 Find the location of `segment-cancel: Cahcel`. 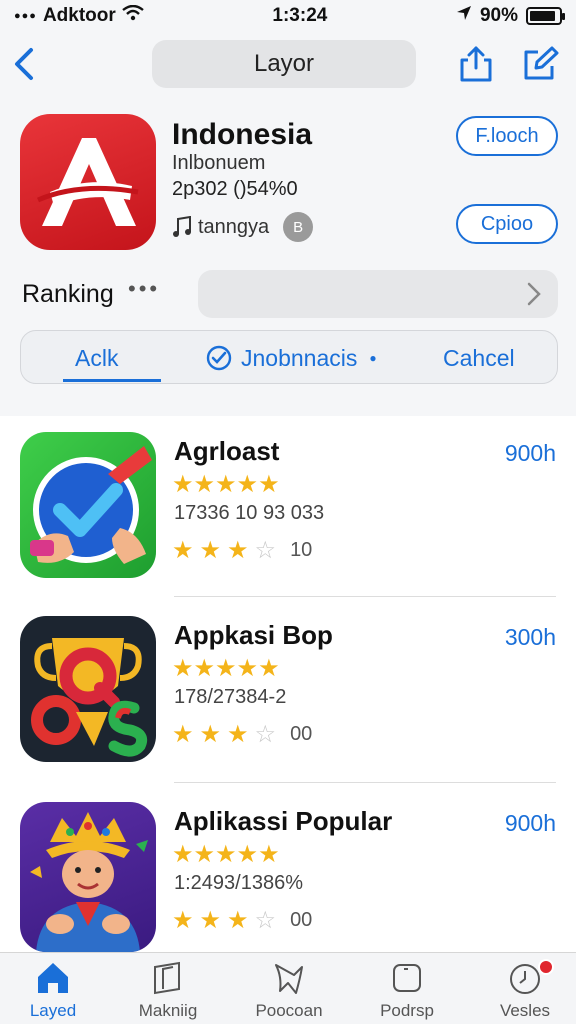

segment-cancel: Cahcel is located at coordinates (479, 358).